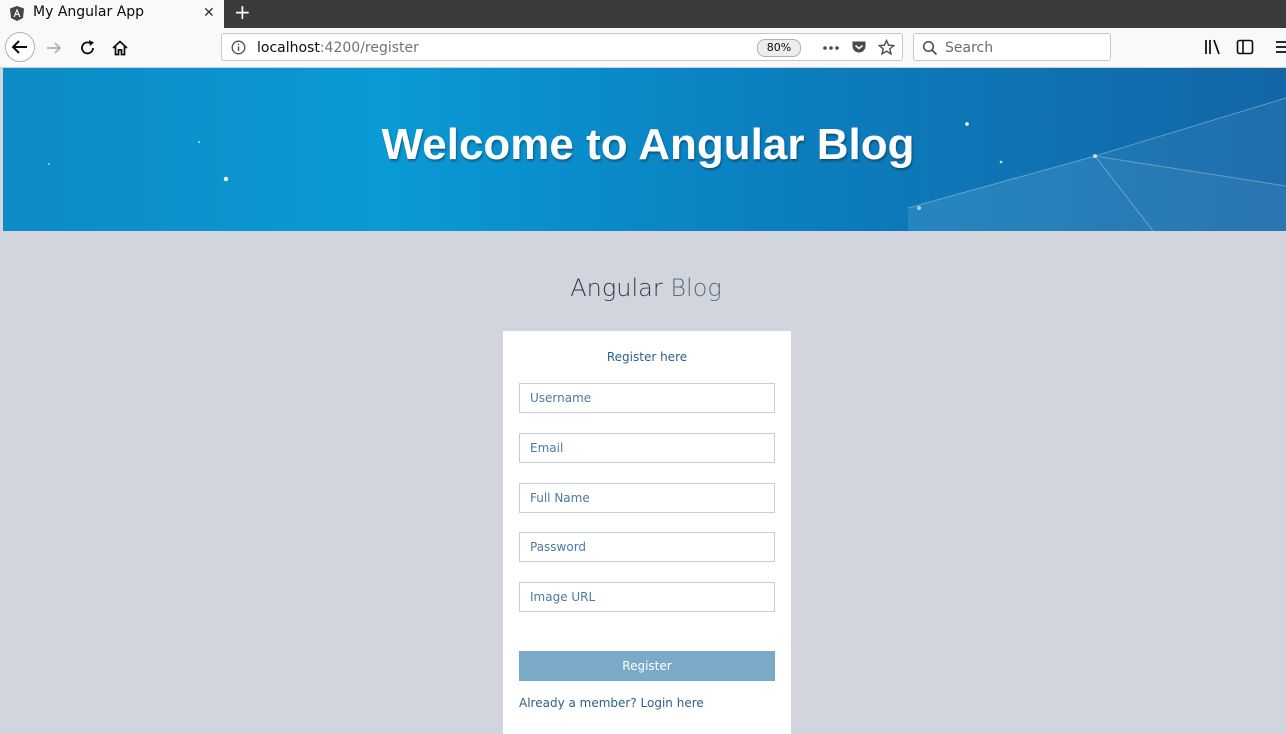 This screenshot has height=734, width=1286. Describe the element at coordinates (647, 498) in the screenshot. I see `full-name-field` at that location.